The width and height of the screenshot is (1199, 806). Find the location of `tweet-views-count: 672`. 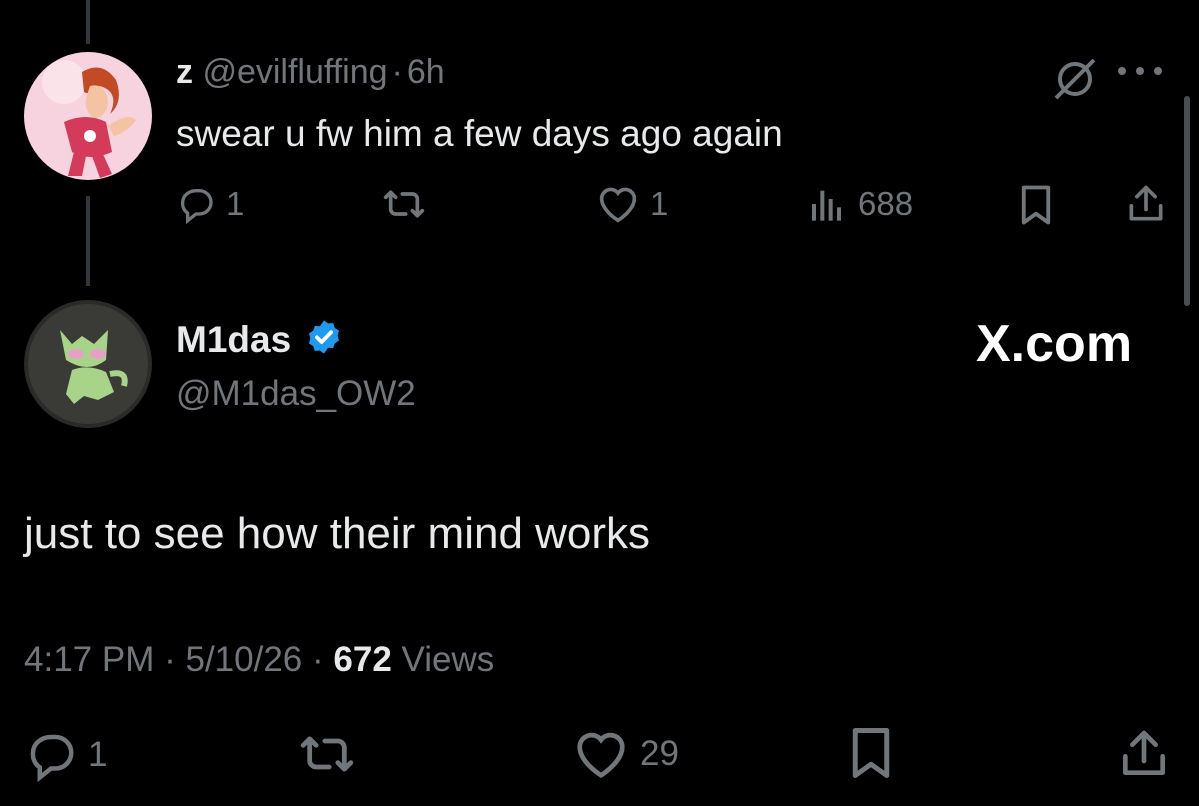

tweet-views-count: 672 is located at coordinates (362, 659).